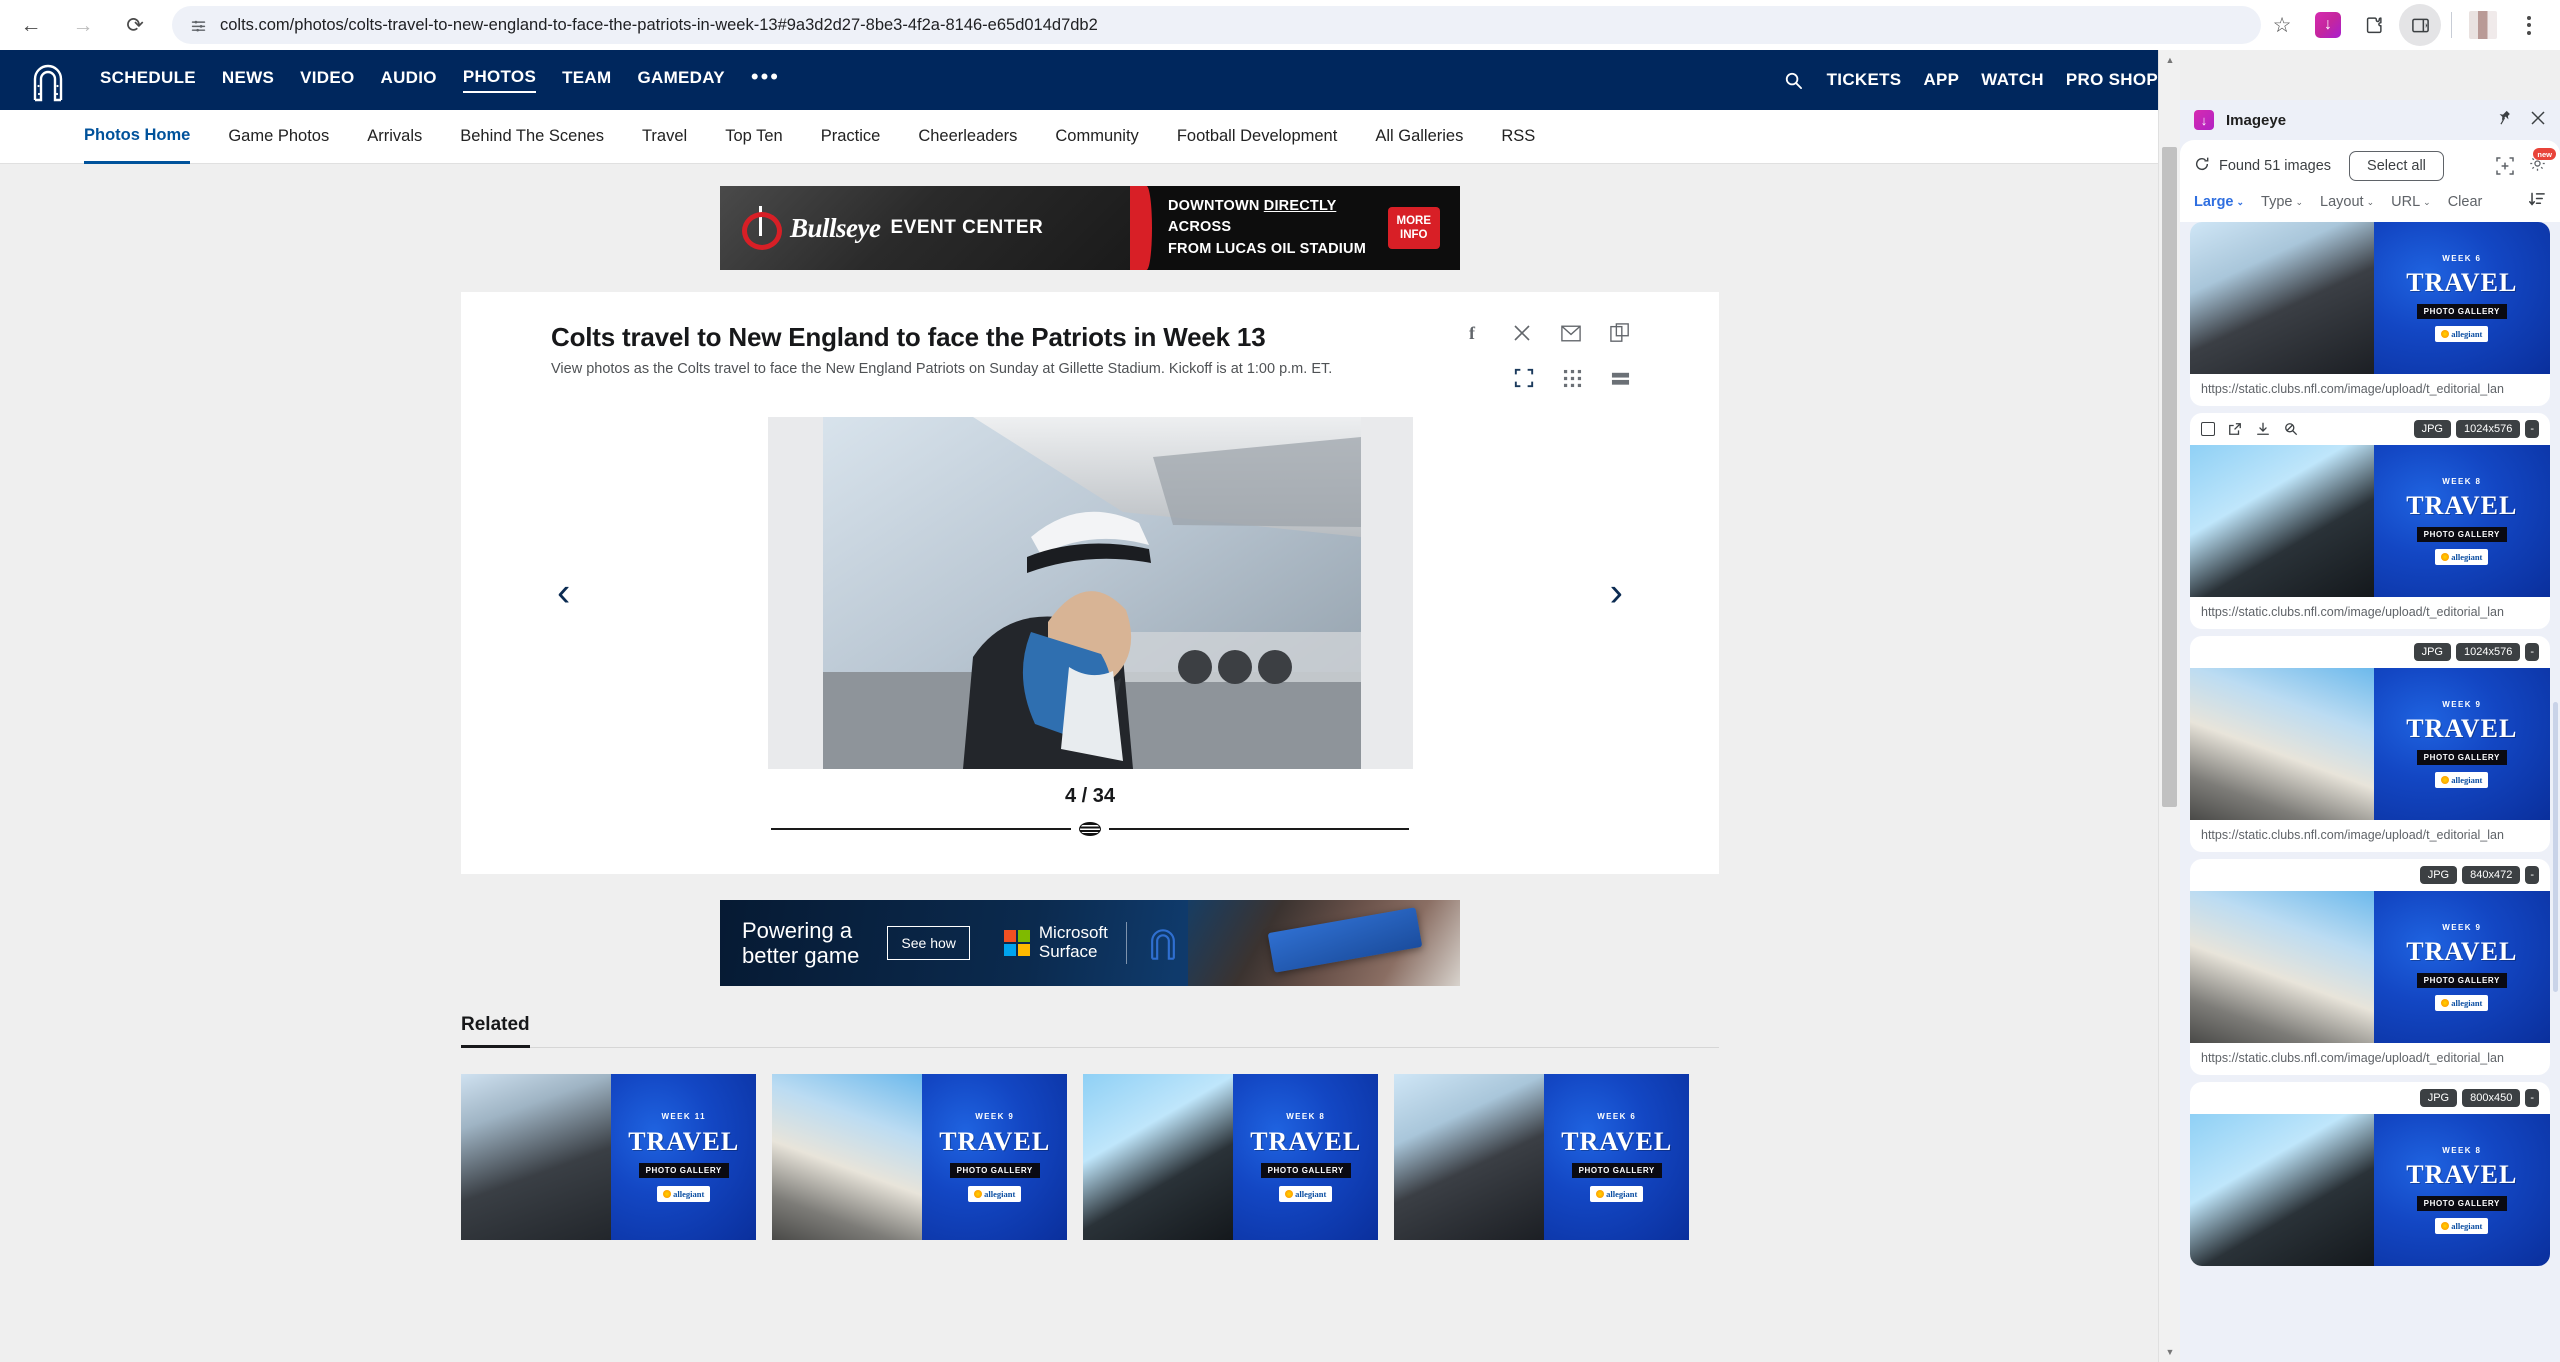  I want to click on scrollbar-up-arrow: ▲, so click(2169, 60).